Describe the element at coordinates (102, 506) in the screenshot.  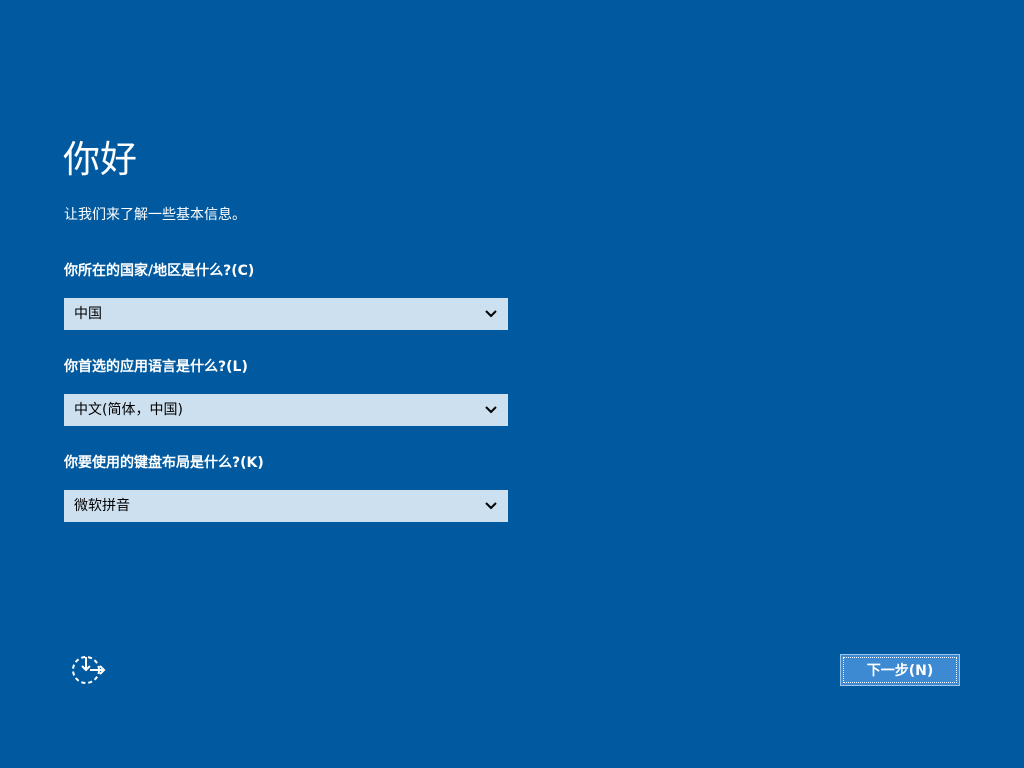
I see `keyboard-select-value: 微软拼音` at that location.